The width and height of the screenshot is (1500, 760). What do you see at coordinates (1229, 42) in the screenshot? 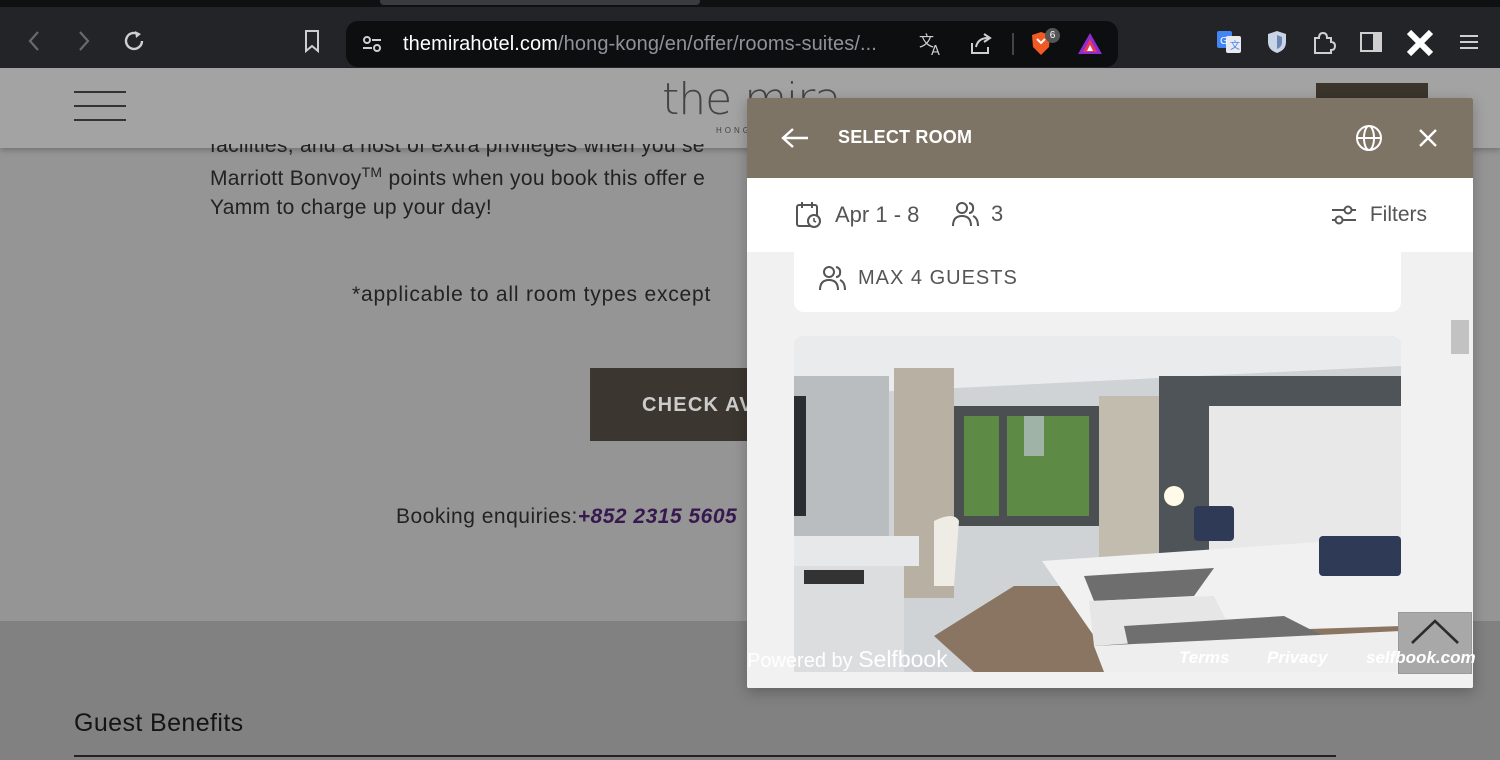
I see `google-translate-icon: G文` at bounding box center [1229, 42].